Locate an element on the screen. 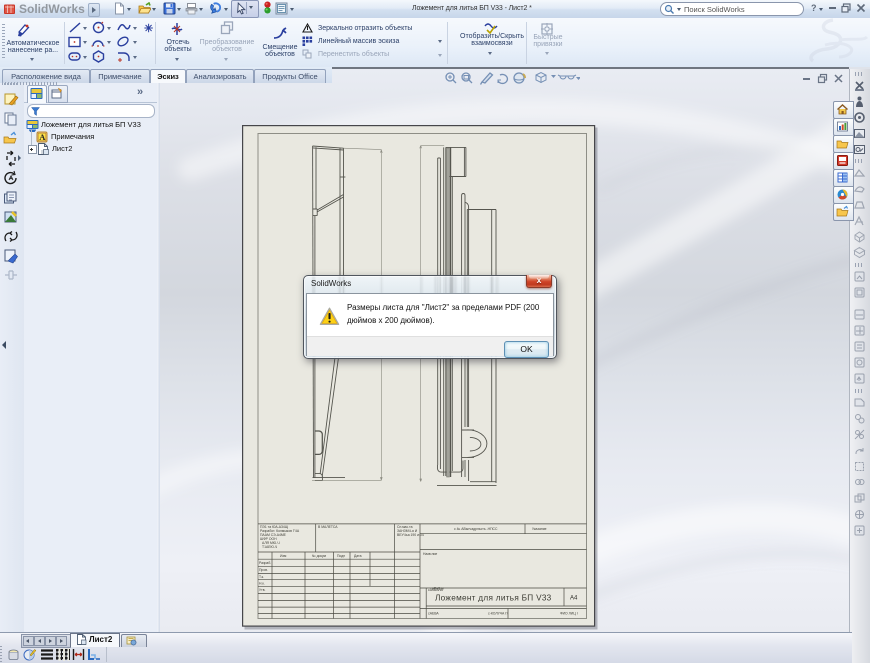 The height and width of the screenshot is (663, 870). svg-text: Н.к. is located at coordinates (262, 584).